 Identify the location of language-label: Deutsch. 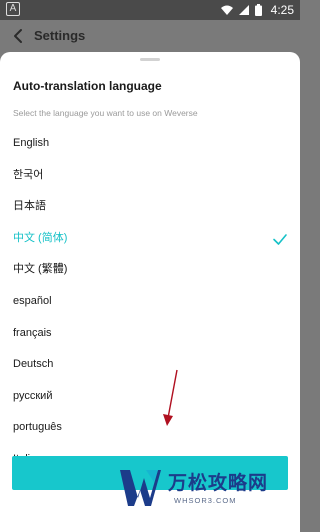
(33, 364).